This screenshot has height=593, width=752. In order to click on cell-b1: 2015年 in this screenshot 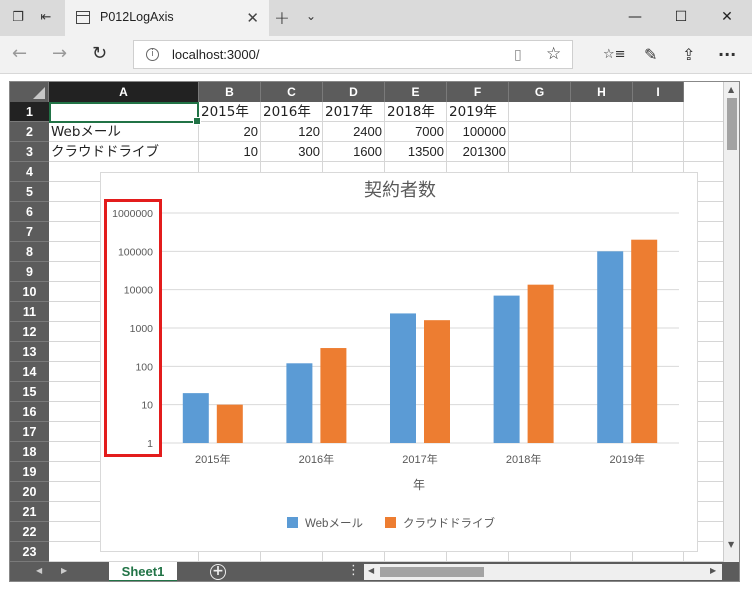, I will do `click(230, 112)`.